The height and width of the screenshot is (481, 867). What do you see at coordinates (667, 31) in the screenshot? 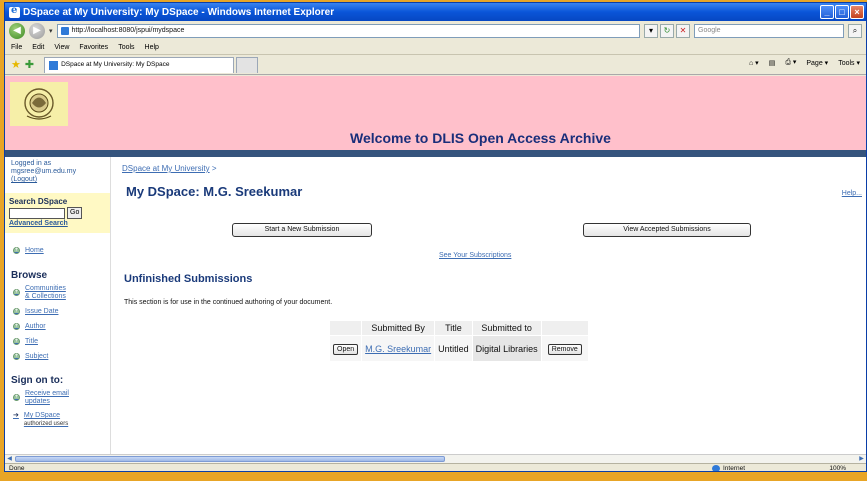
I see `refresh-icon: ↻` at bounding box center [667, 31].